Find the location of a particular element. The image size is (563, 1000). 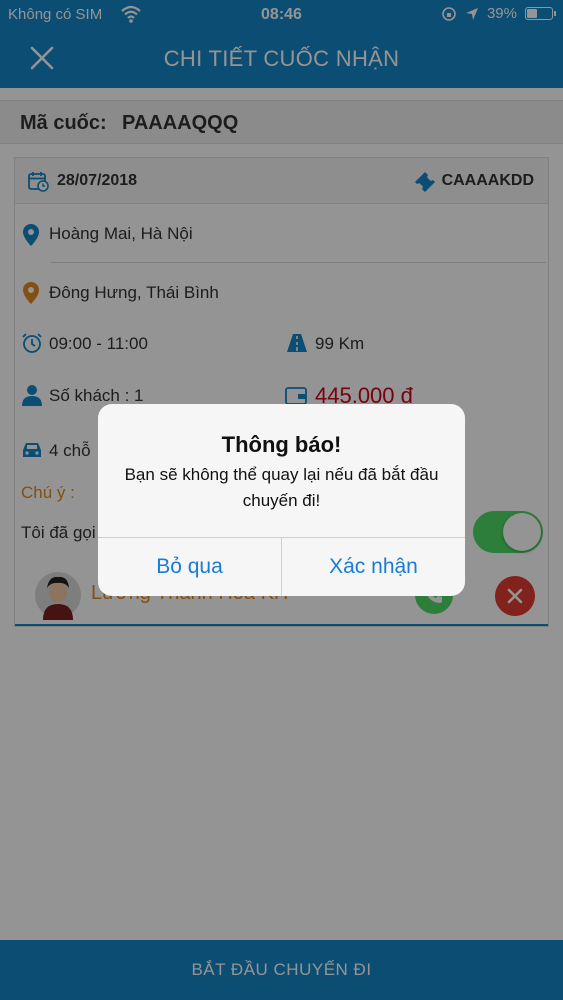

dialog-confirm-button: Xác nhận is located at coordinates (373, 566).